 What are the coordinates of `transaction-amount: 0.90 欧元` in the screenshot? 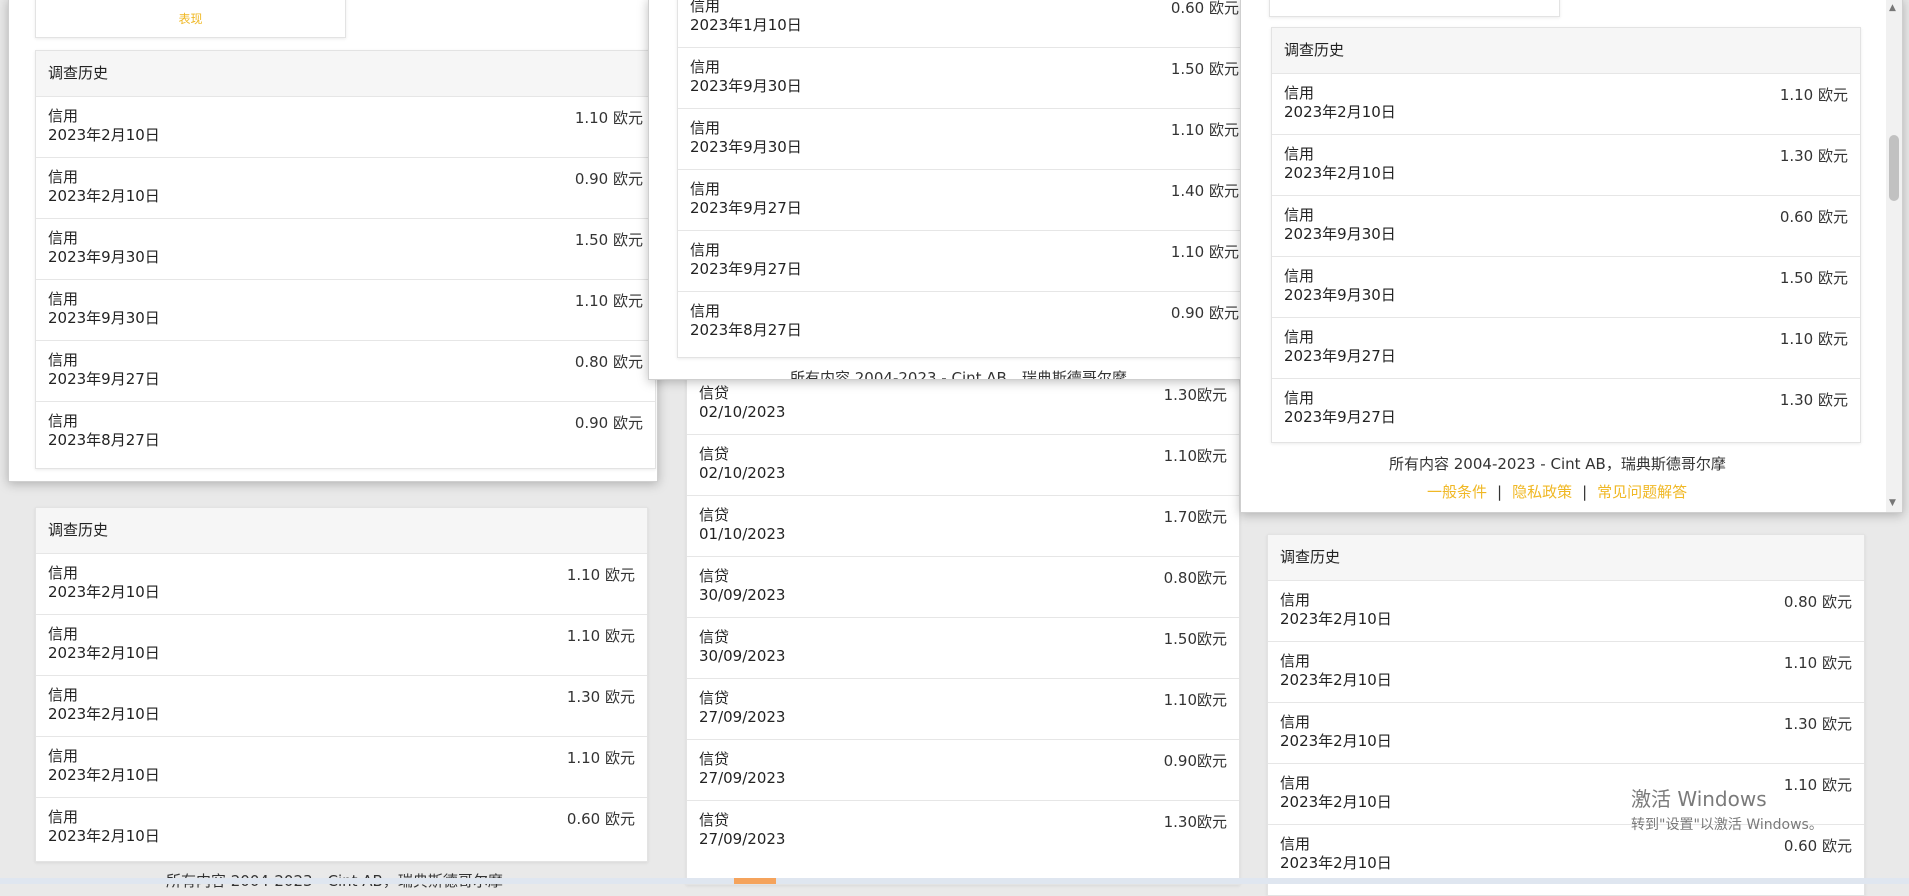 It's located at (608, 423).